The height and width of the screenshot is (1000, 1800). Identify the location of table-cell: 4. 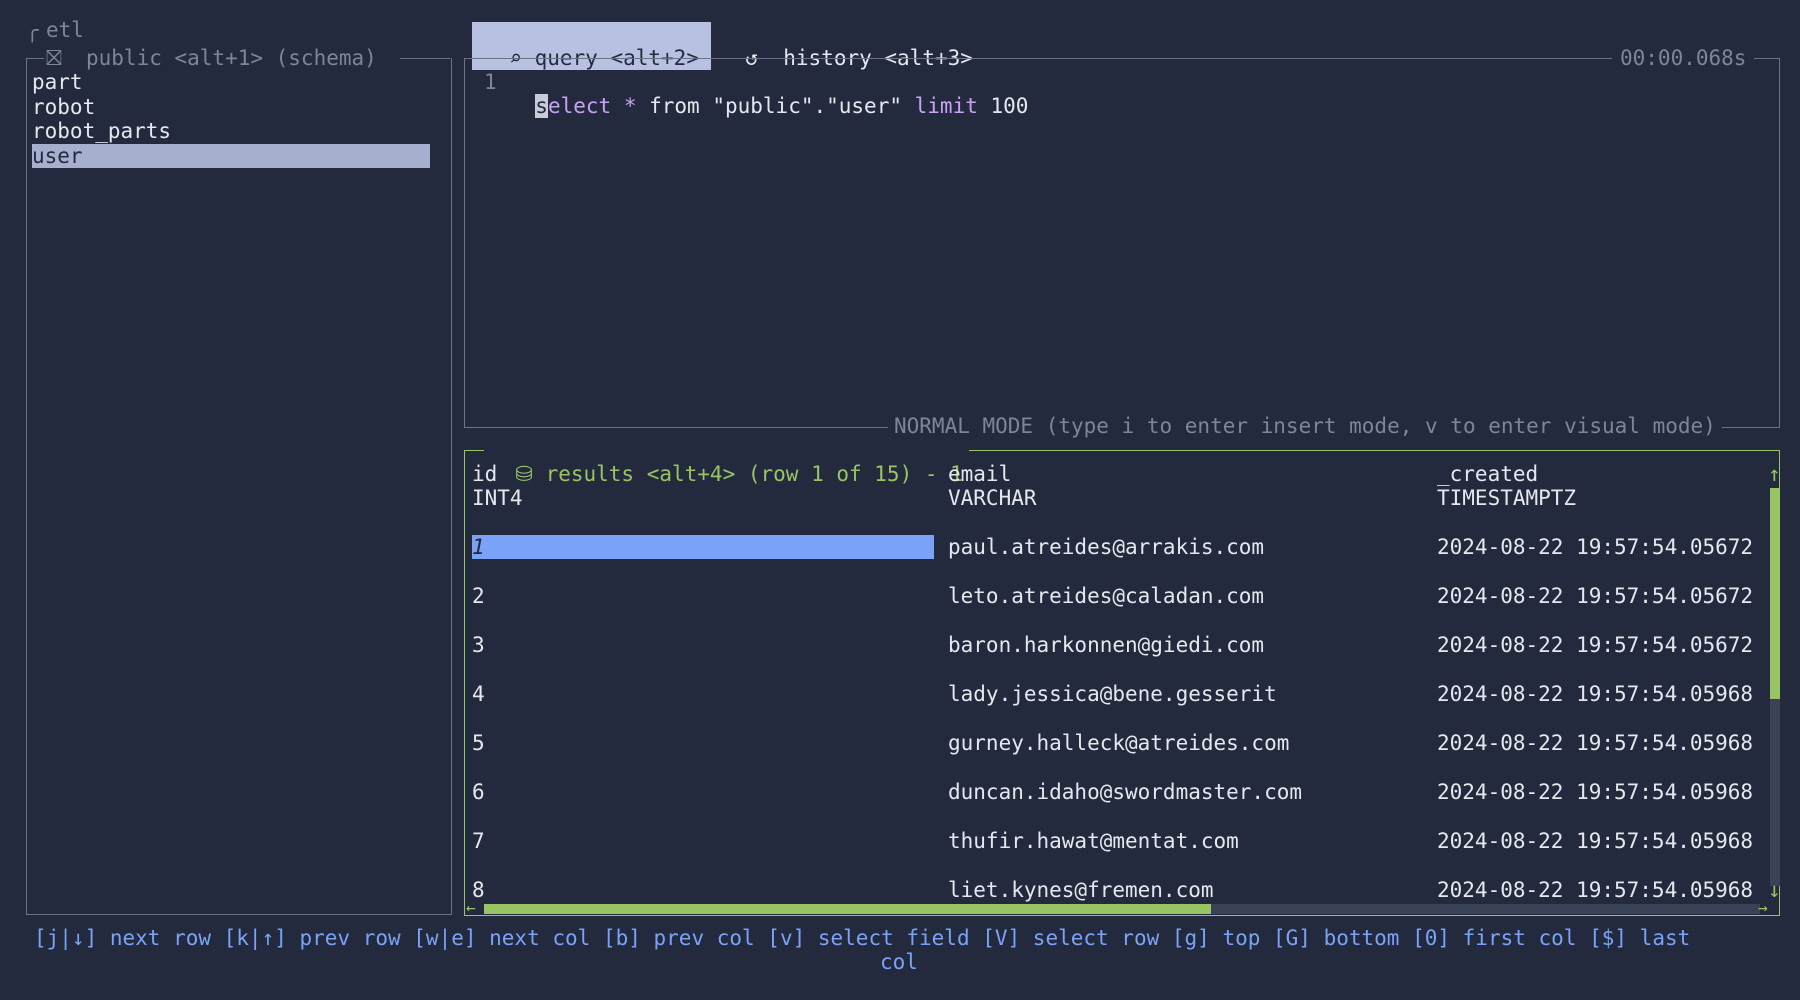
(478, 694).